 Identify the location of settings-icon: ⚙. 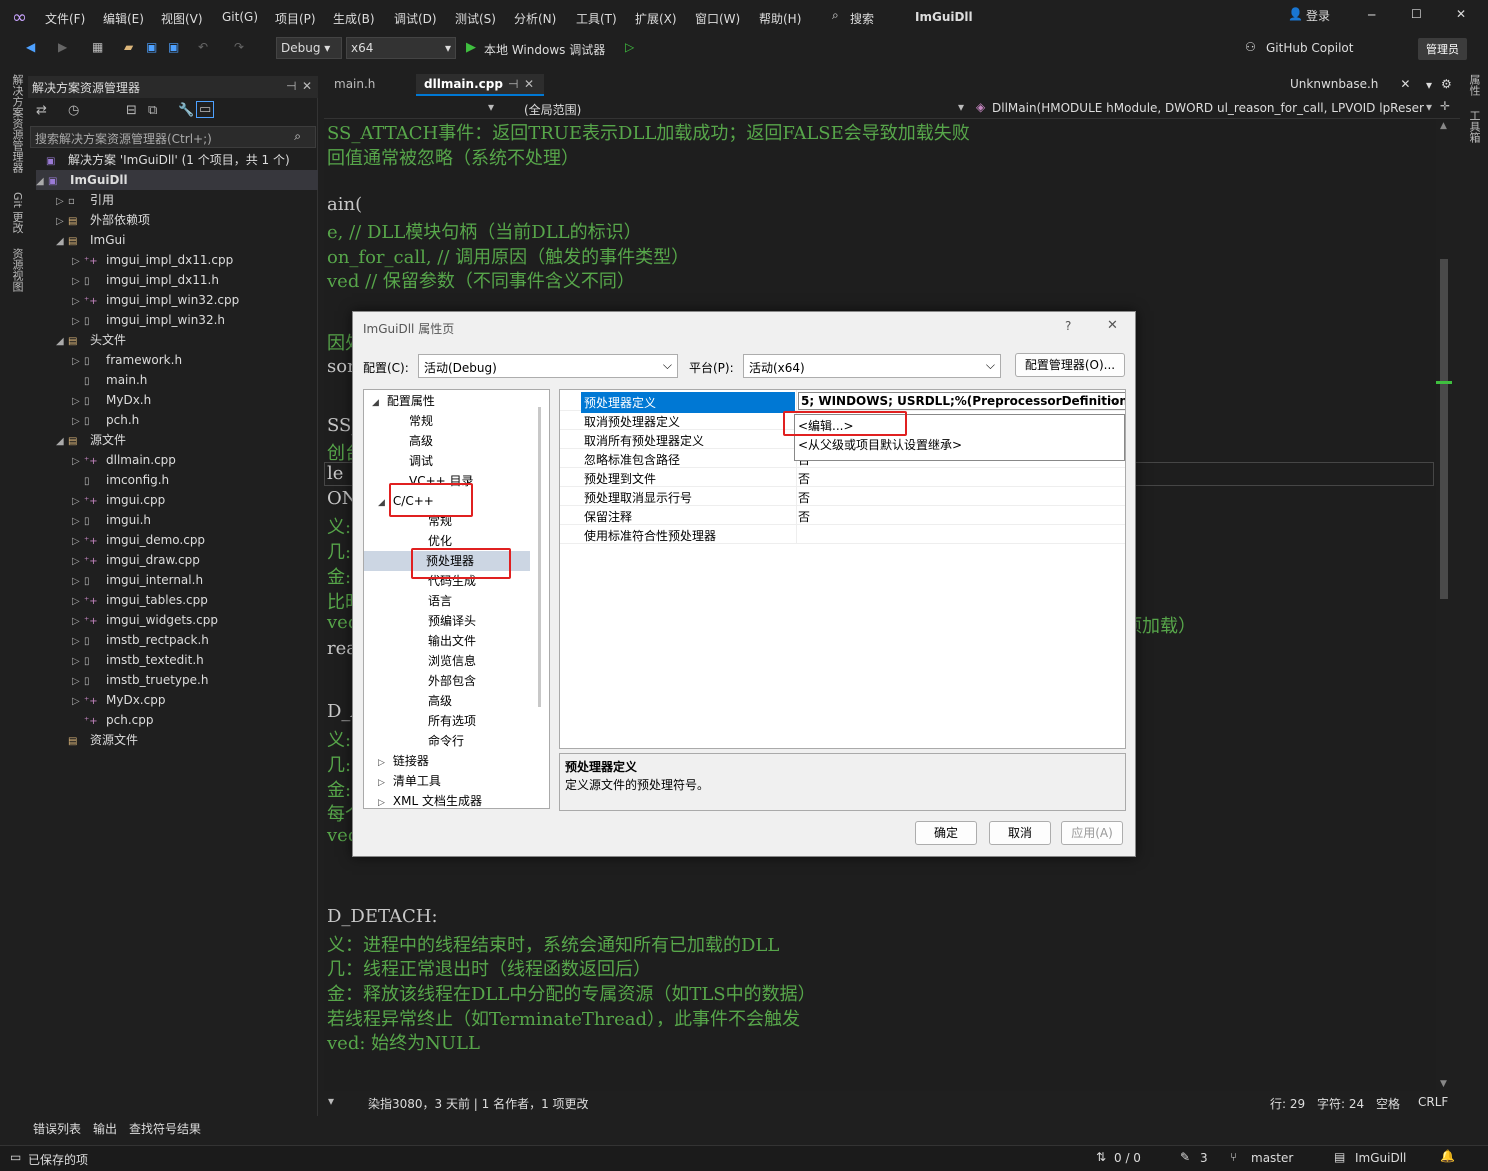
(1446, 84).